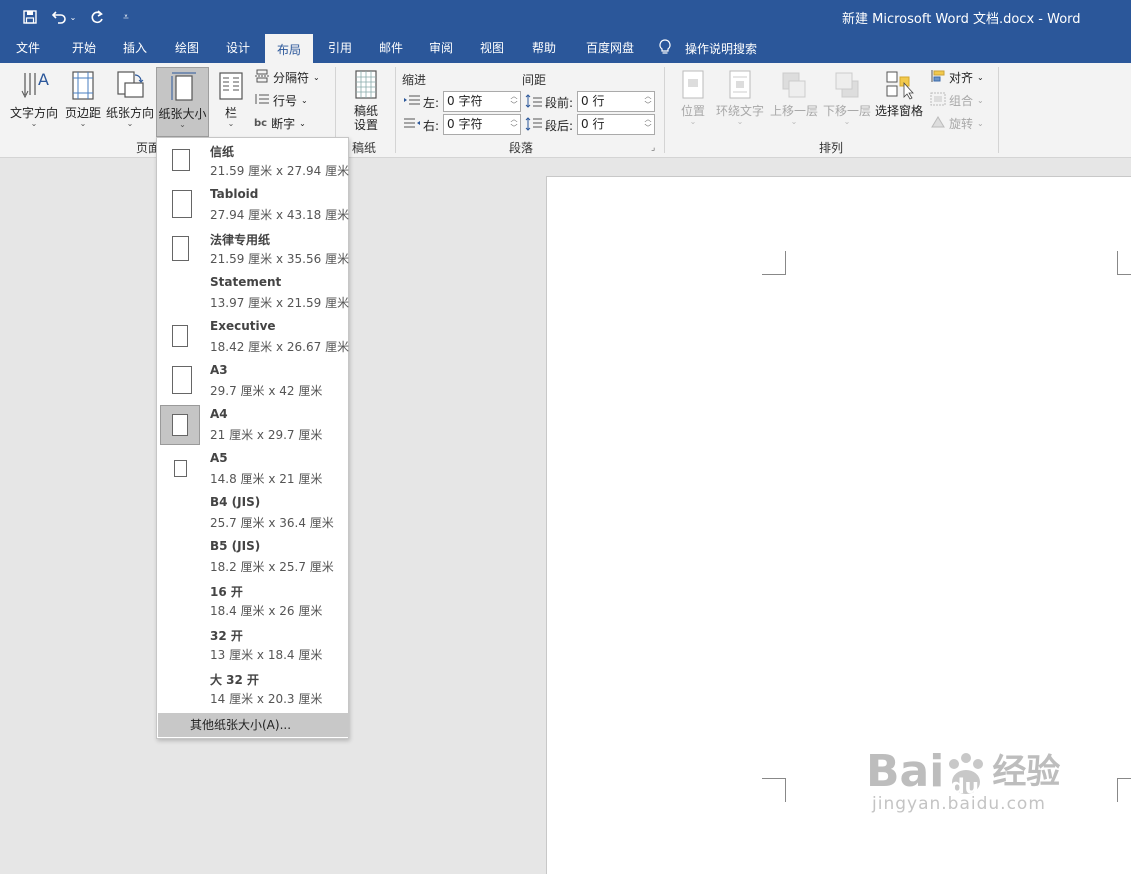  I want to click on tab-references: 引用, so click(340, 48).